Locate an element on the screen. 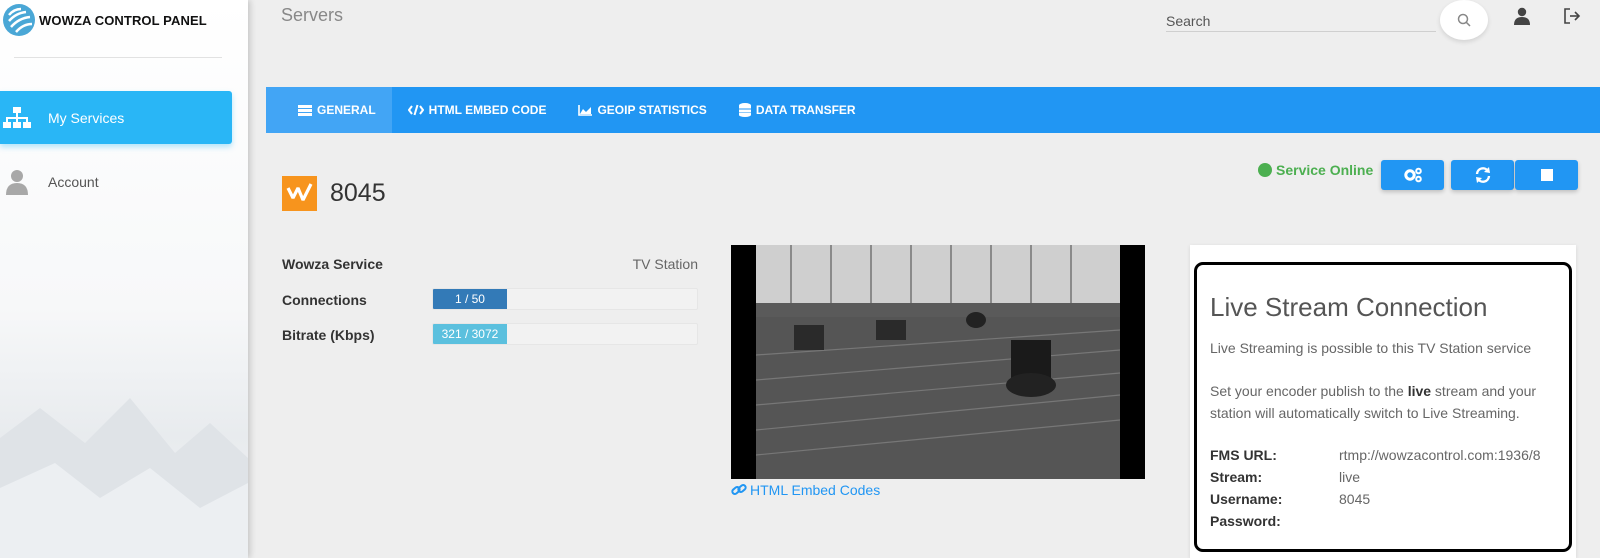 Image resolution: width=1600 pixels, height=558 pixels. bitrate-label: Bitrate (Kbps) is located at coordinates (328, 335).